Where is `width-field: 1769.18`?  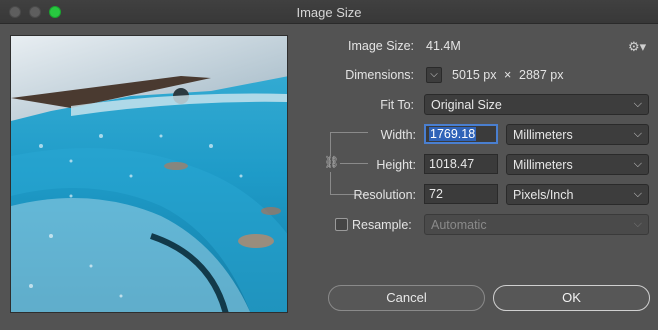
width-field: 1769.18 is located at coordinates (461, 134).